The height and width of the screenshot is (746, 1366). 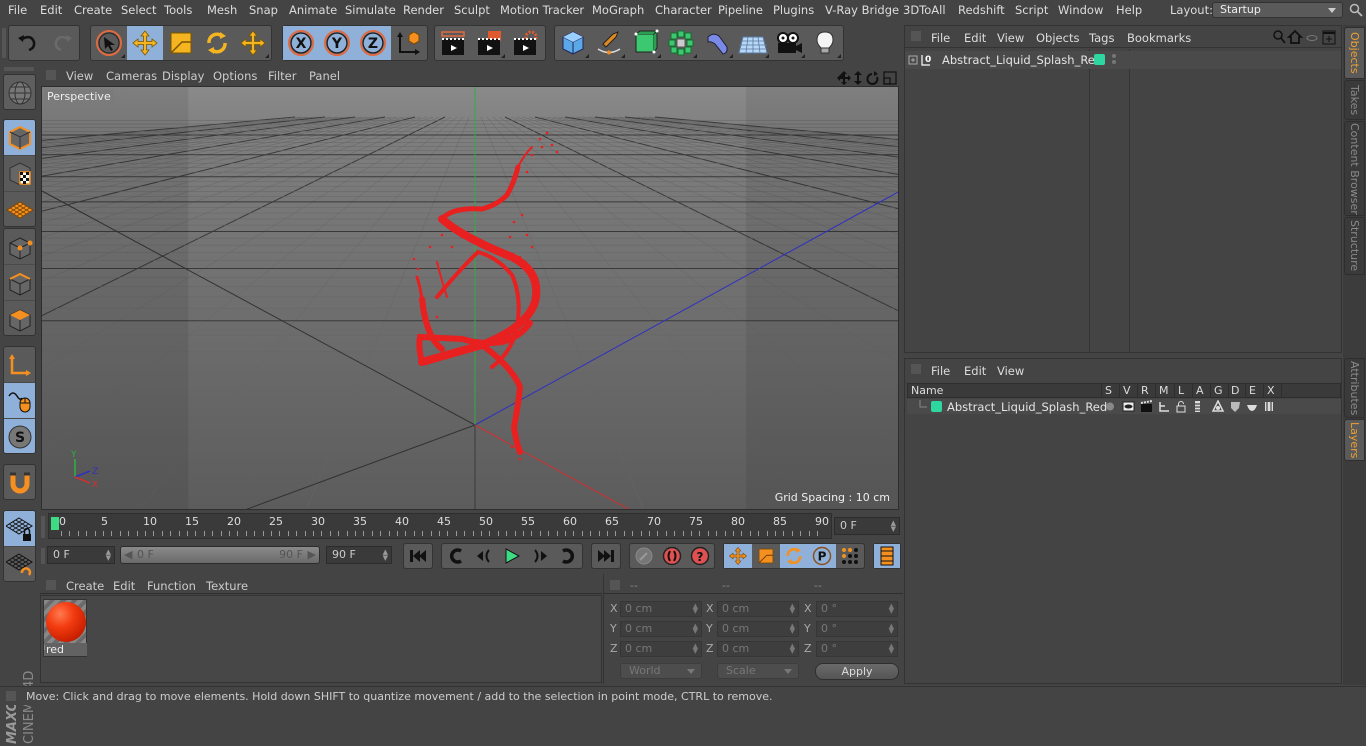 I want to click on object-manager-grip, so click(x=916, y=36).